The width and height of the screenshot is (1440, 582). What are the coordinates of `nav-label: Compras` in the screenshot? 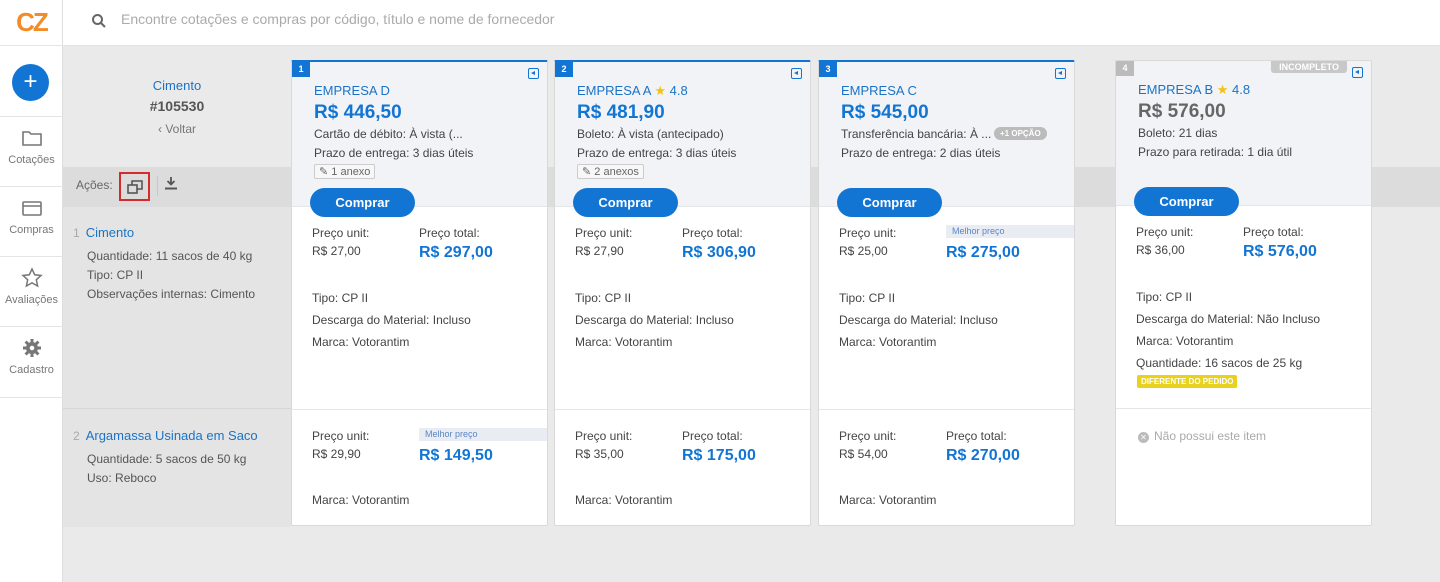 It's located at (31, 230).